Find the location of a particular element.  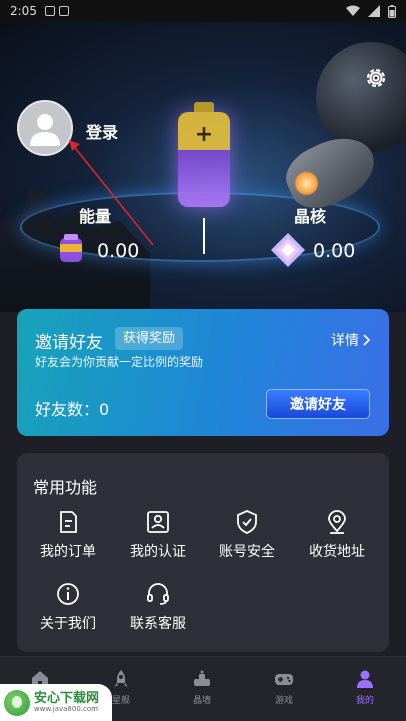

invite-title: 邀请好友 is located at coordinates (69, 343).